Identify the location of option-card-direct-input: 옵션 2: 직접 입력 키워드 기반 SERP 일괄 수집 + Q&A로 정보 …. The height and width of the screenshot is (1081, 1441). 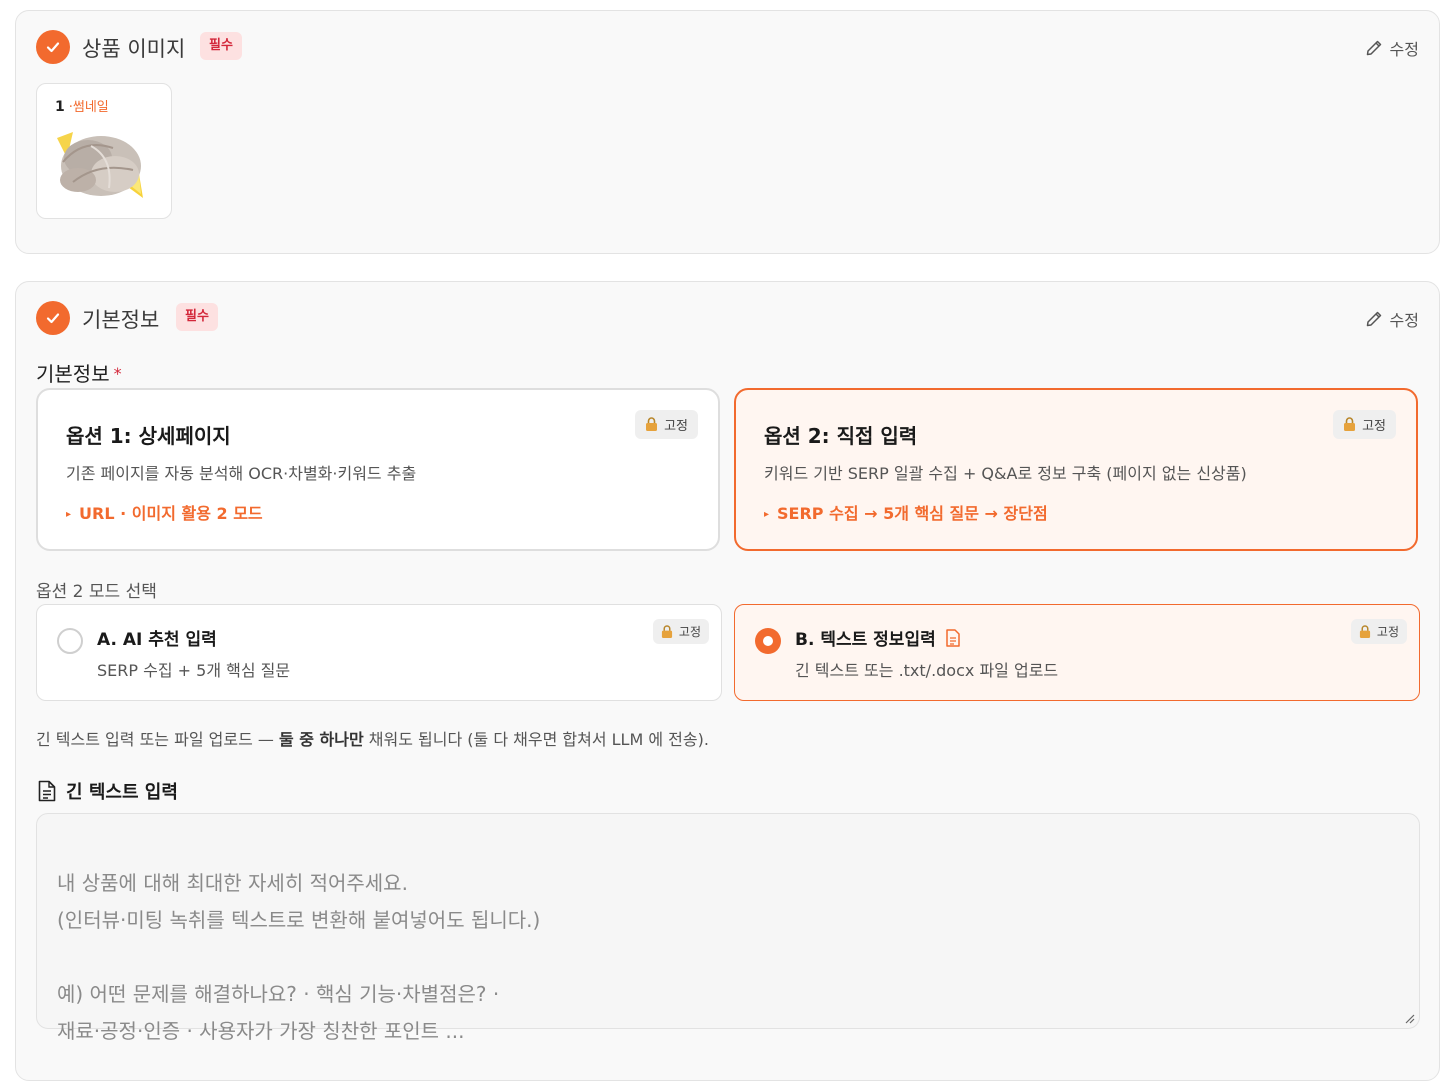
(1076, 469).